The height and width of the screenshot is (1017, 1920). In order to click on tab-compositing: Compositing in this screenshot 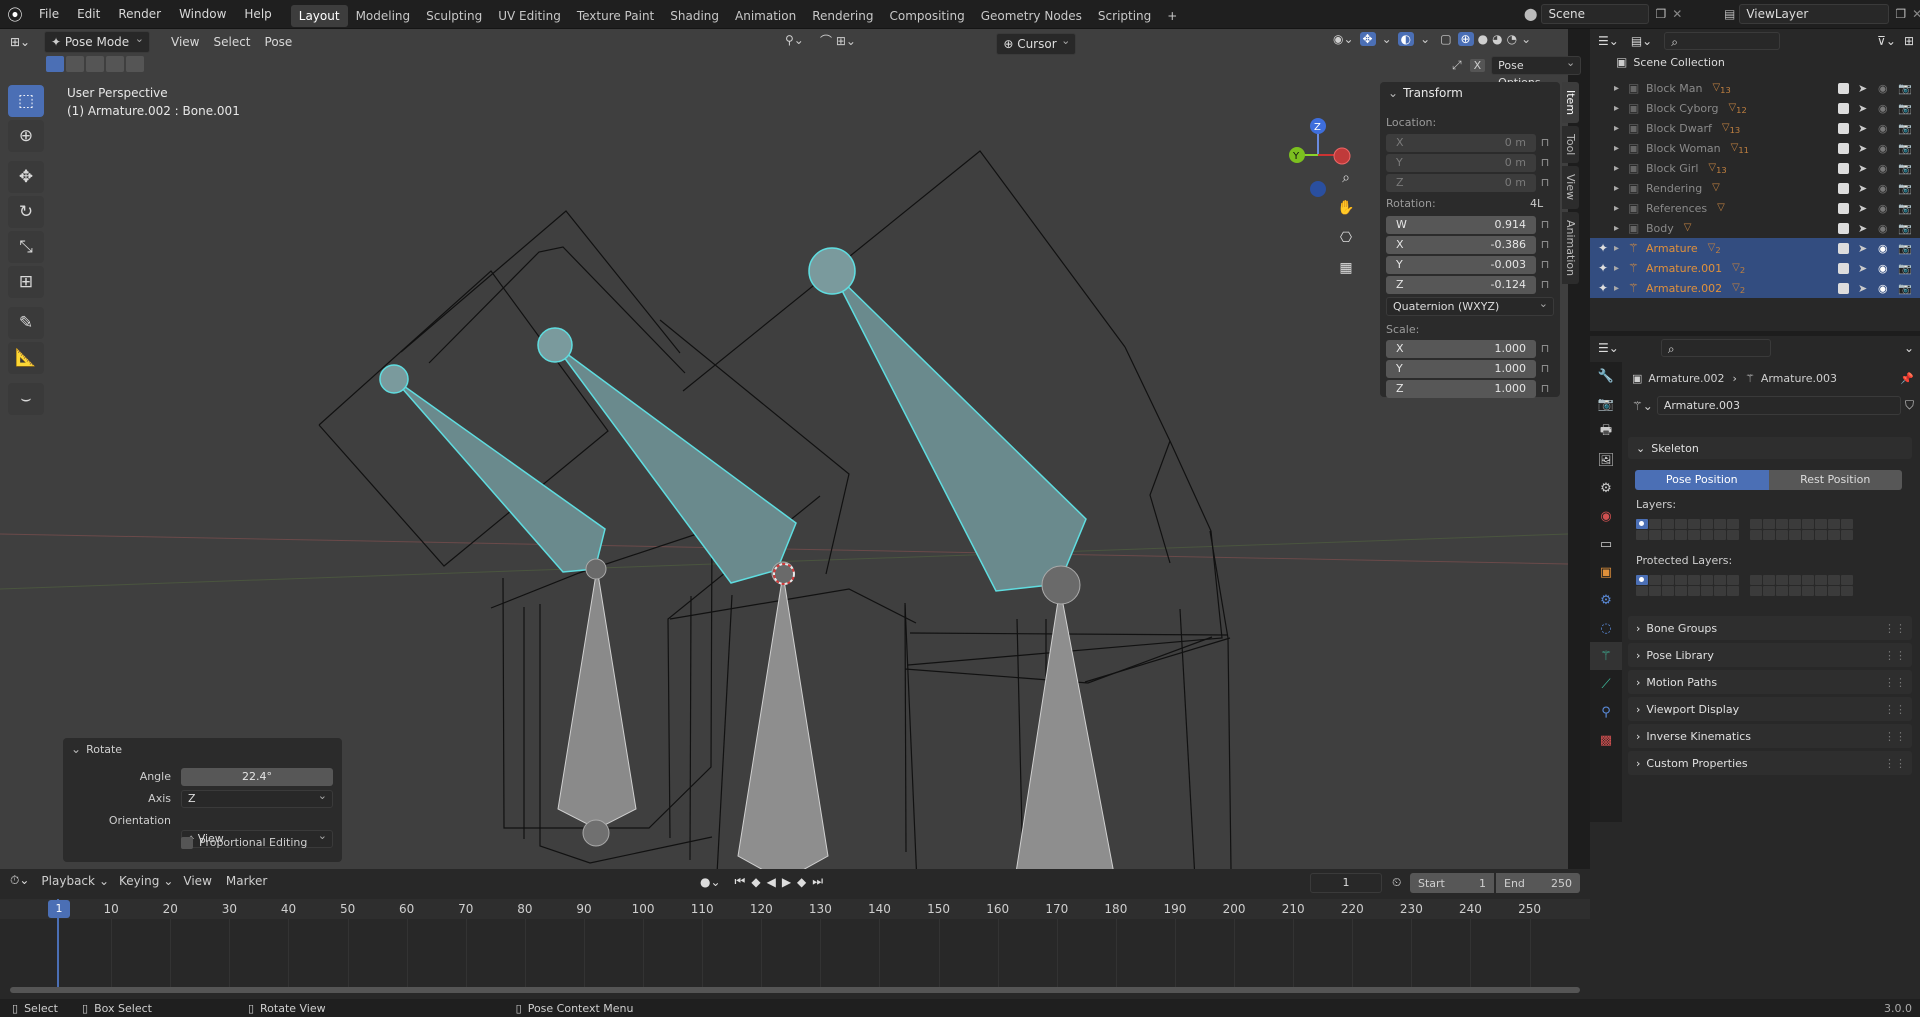, I will do `click(926, 16)`.